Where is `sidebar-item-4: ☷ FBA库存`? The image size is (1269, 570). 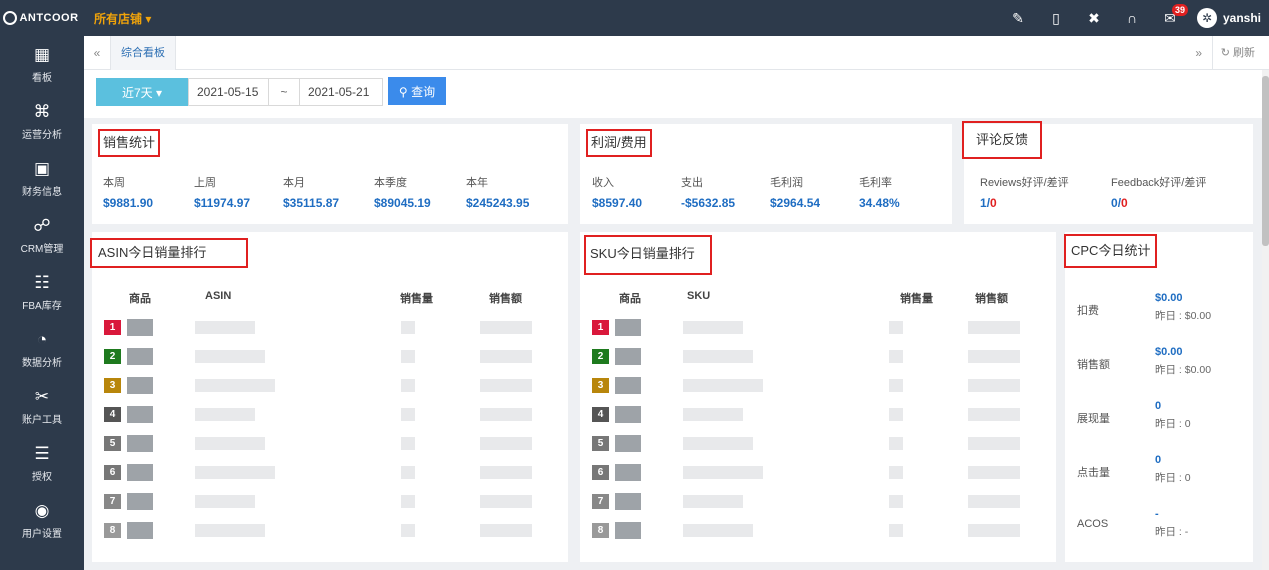 sidebar-item-4: ☷ FBA库存 is located at coordinates (42, 292).